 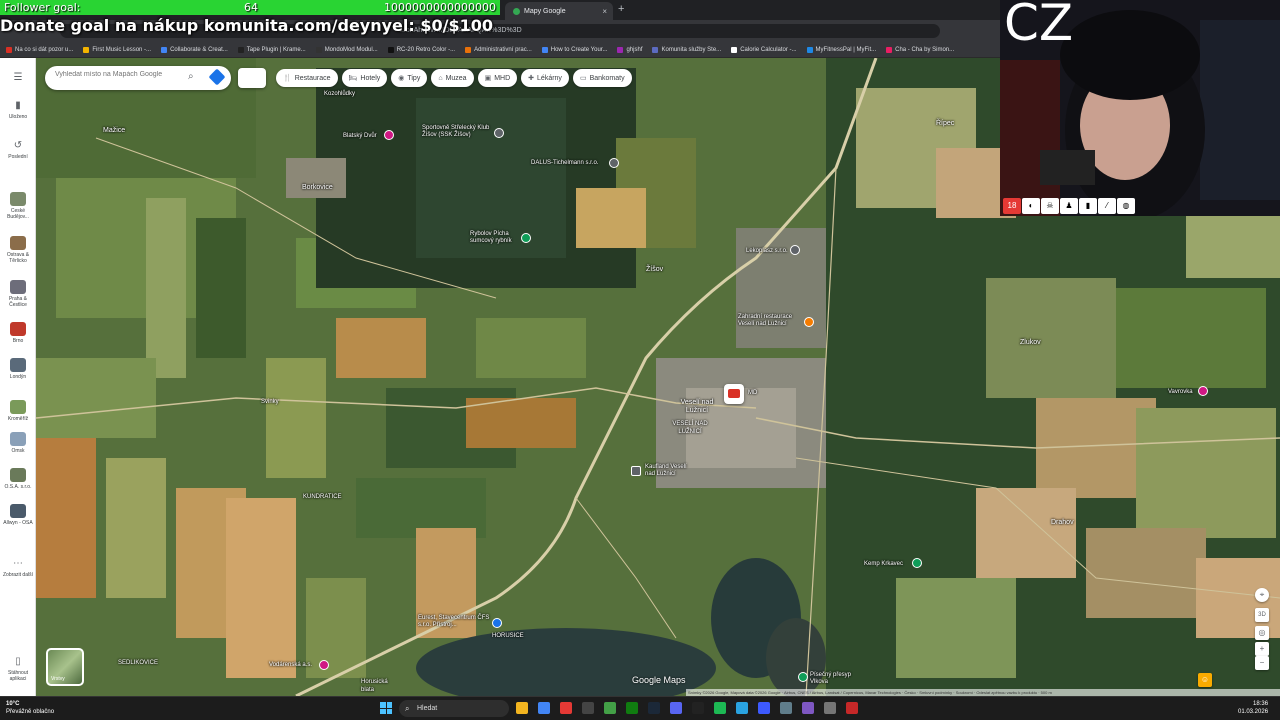 I want to click on chip-mhd: ▣ MHD, so click(x=497, y=78).